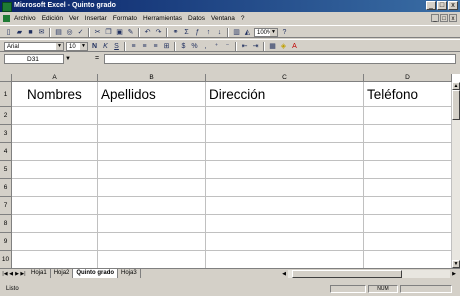 The height and width of the screenshot is (296, 460). I want to click on cell-c6, so click(285, 188).